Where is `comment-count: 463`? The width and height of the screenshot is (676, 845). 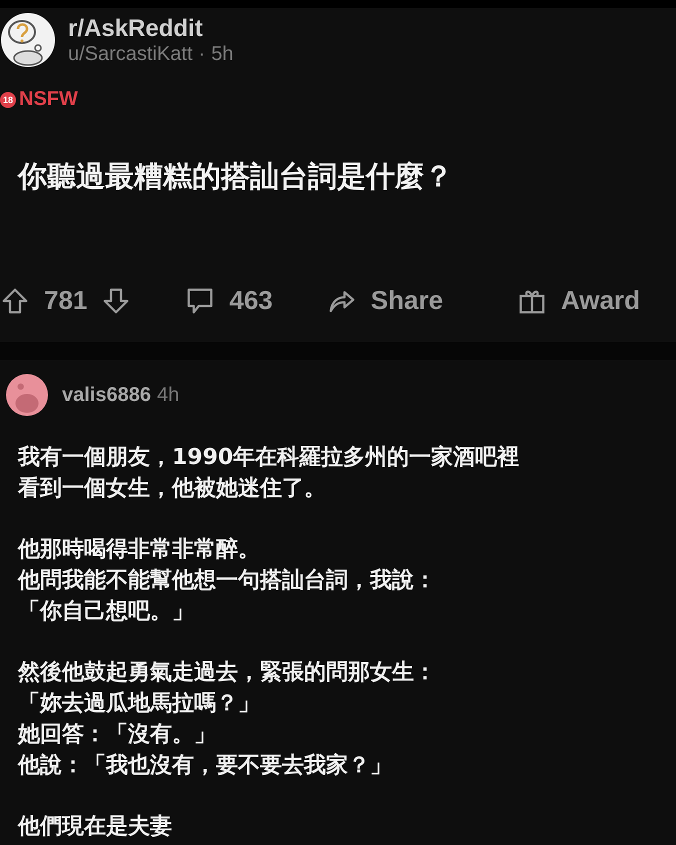 comment-count: 463 is located at coordinates (251, 300).